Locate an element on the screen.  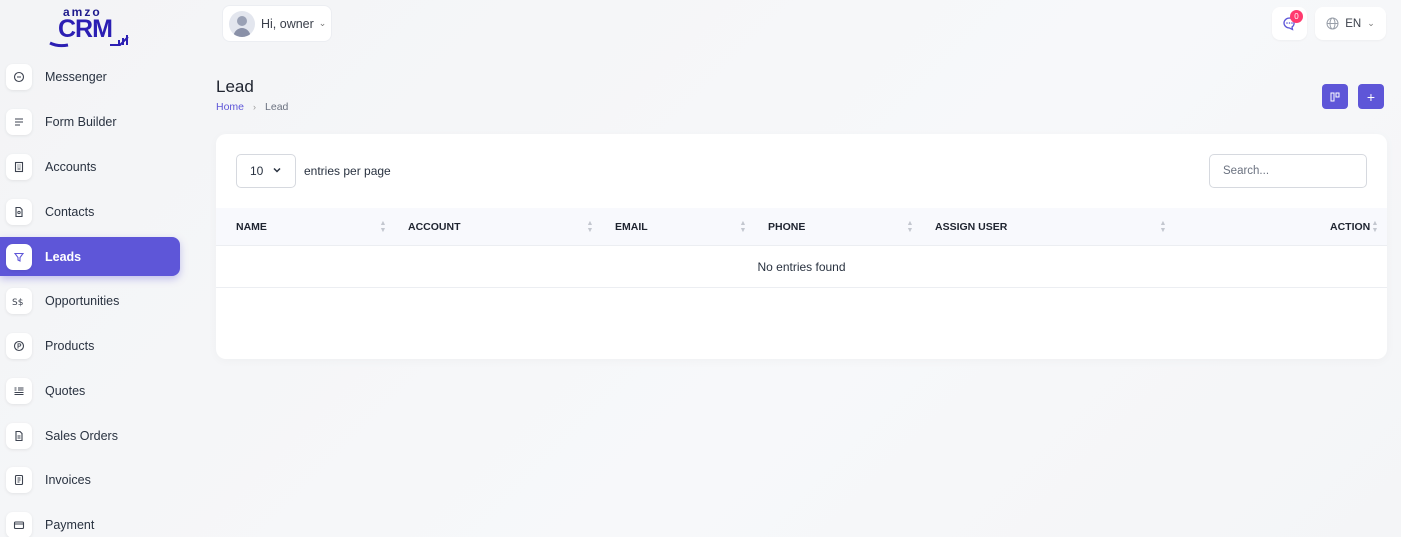
per-page-label: entries per page is located at coordinates (347, 171).